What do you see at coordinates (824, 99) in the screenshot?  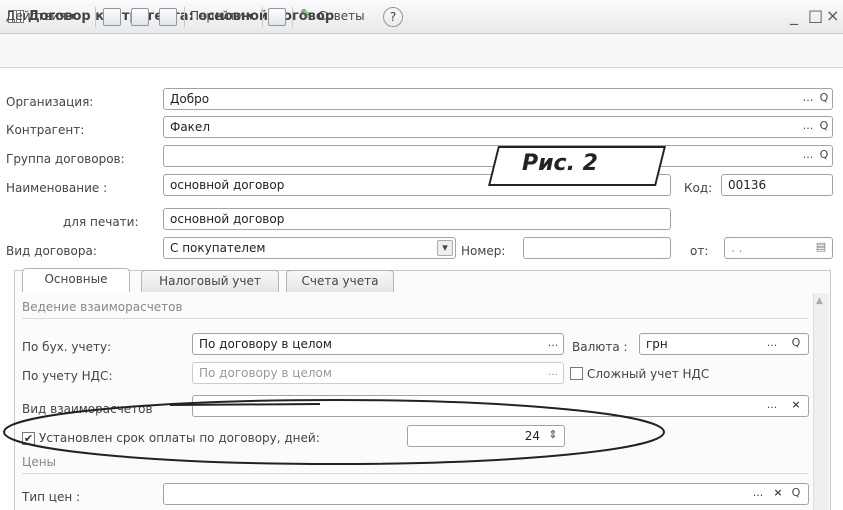 I see `organization-search-icon: Q` at bounding box center [824, 99].